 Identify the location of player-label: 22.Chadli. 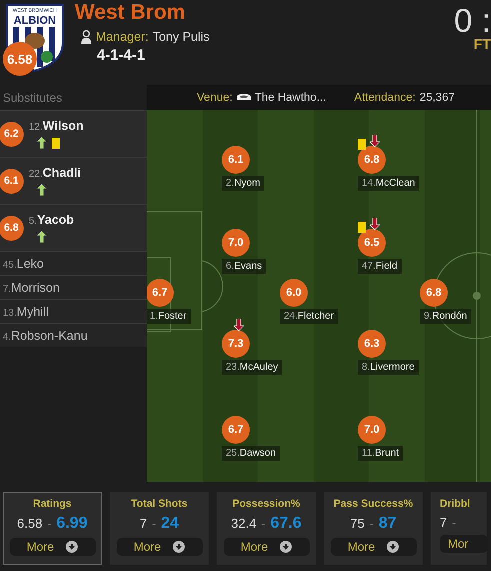
(55, 173).